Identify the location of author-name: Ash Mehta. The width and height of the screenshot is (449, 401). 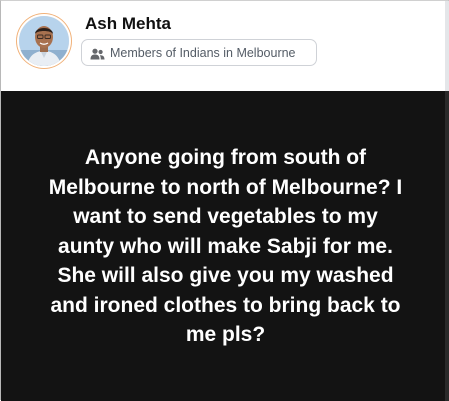
(128, 24).